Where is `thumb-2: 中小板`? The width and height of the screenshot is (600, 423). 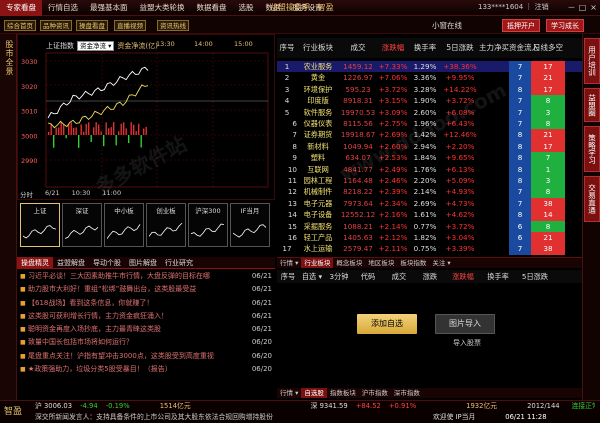 thumb-2: 中小板 is located at coordinates (124, 225).